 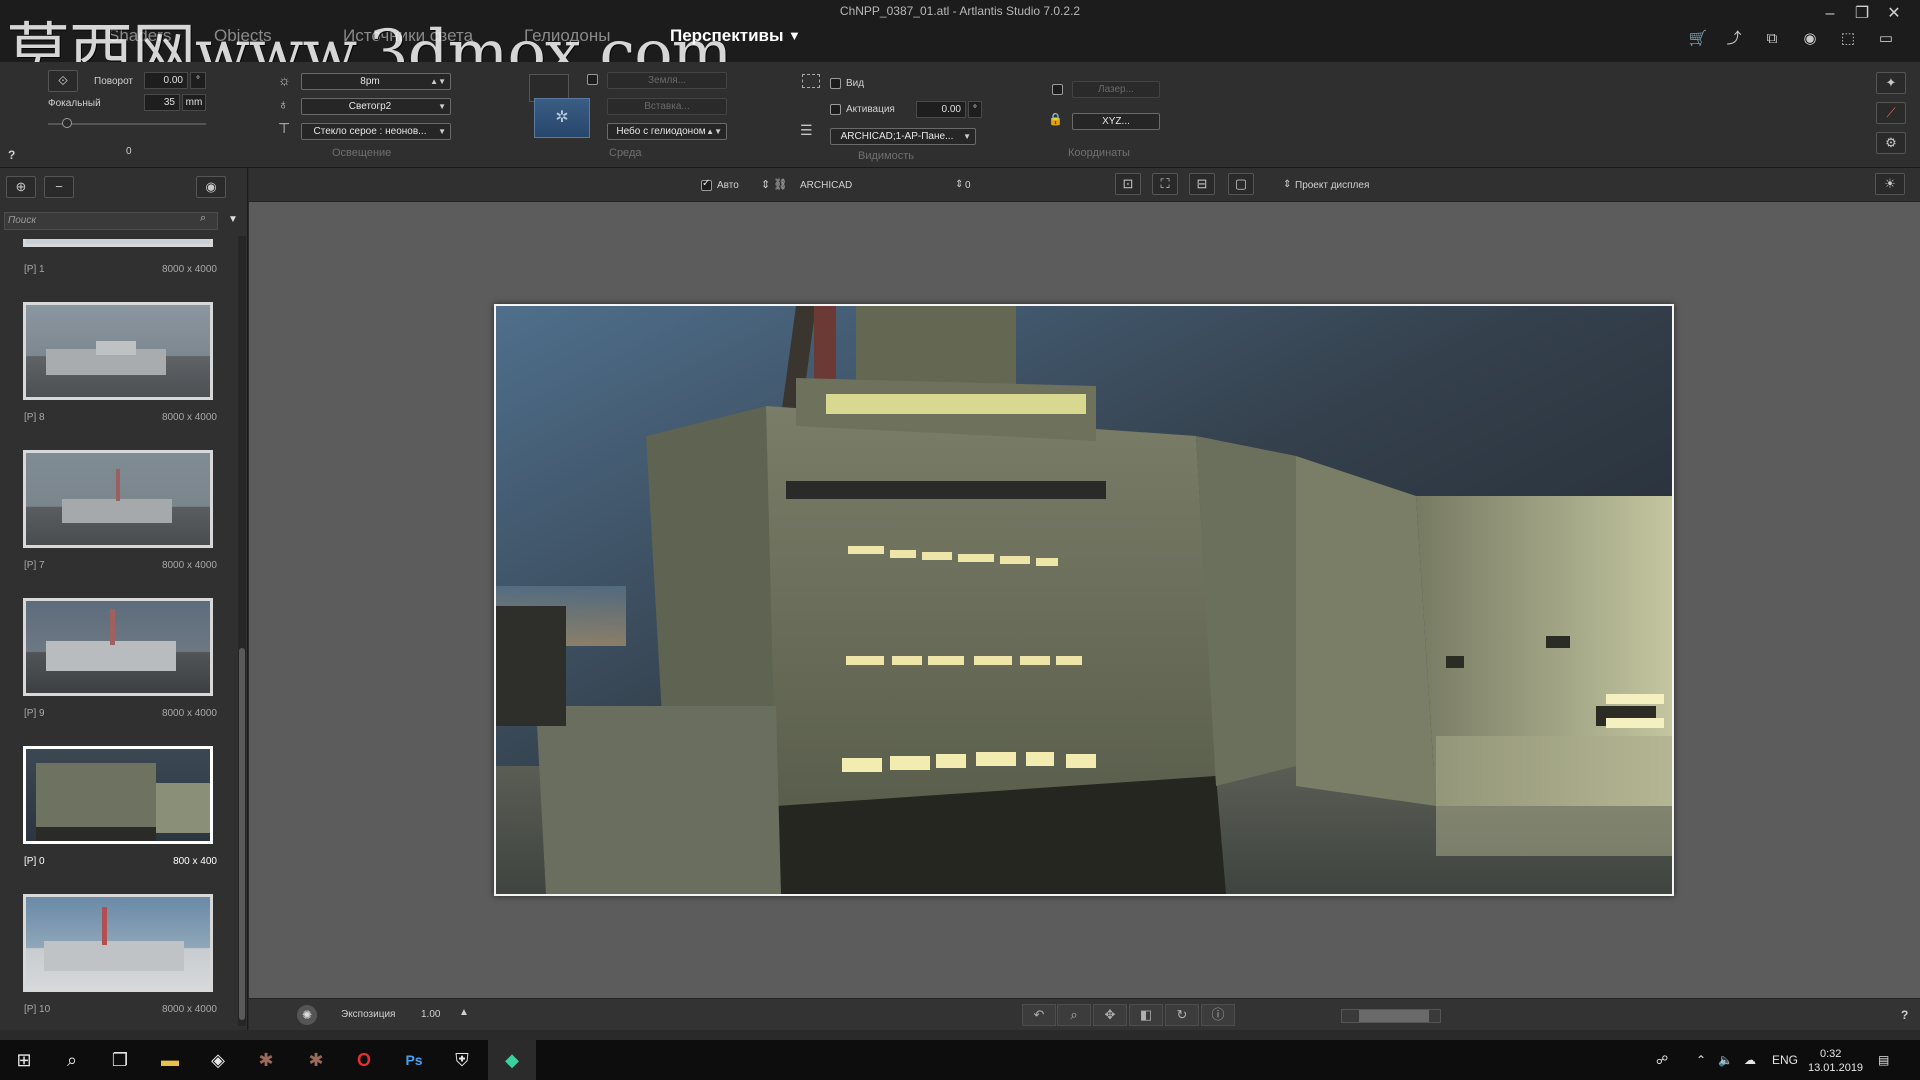 I want to click on activation-field: 0.00, so click(x=941, y=109).